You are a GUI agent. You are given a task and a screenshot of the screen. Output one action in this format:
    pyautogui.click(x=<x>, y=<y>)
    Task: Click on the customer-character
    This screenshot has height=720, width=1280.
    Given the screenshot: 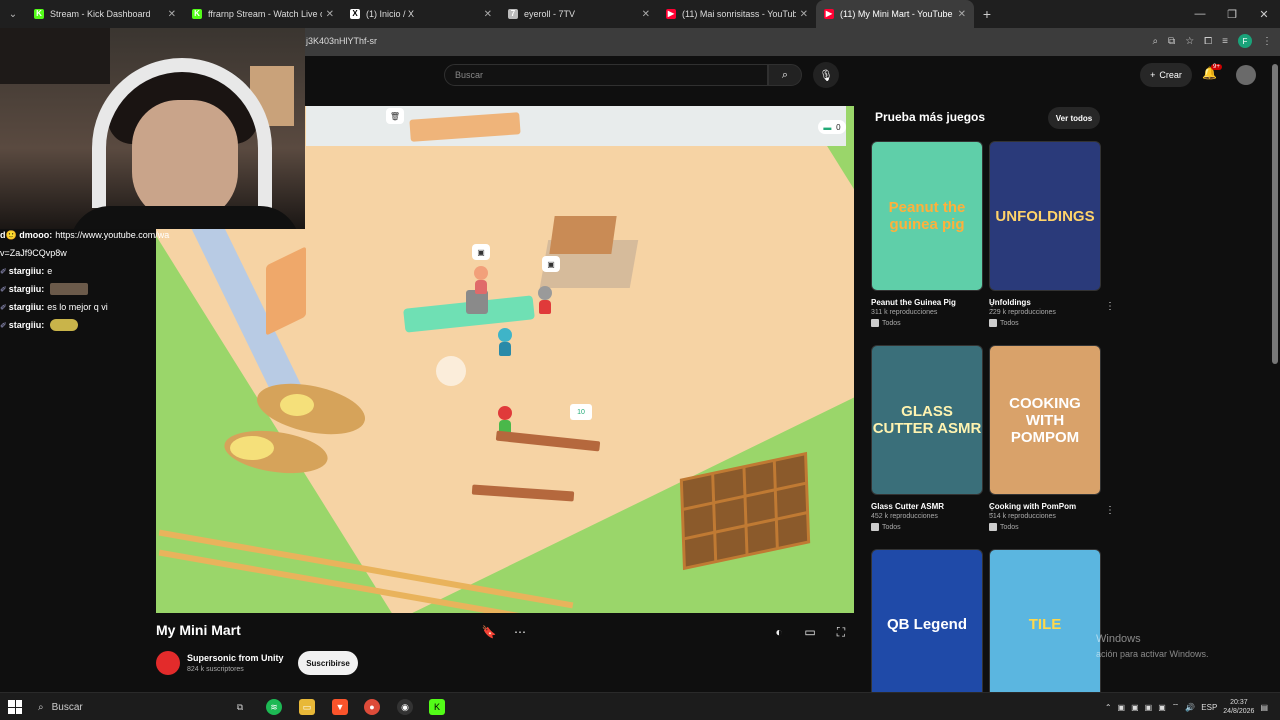 What is the action you would take?
    pyautogui.click(x=481, y=280)
    